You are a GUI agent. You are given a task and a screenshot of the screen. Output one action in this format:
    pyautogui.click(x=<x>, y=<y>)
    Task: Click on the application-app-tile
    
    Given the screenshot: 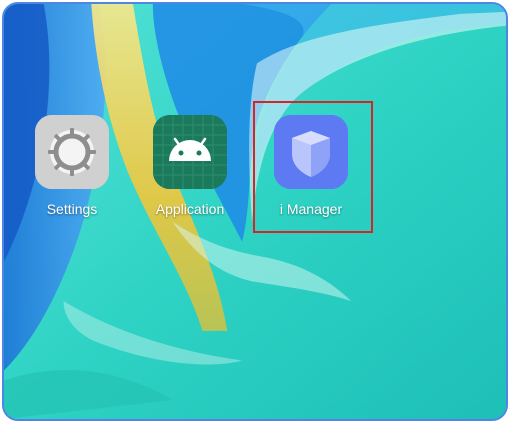 What is the action you would take?
    pyautogui.click(x=190, y=152)
    